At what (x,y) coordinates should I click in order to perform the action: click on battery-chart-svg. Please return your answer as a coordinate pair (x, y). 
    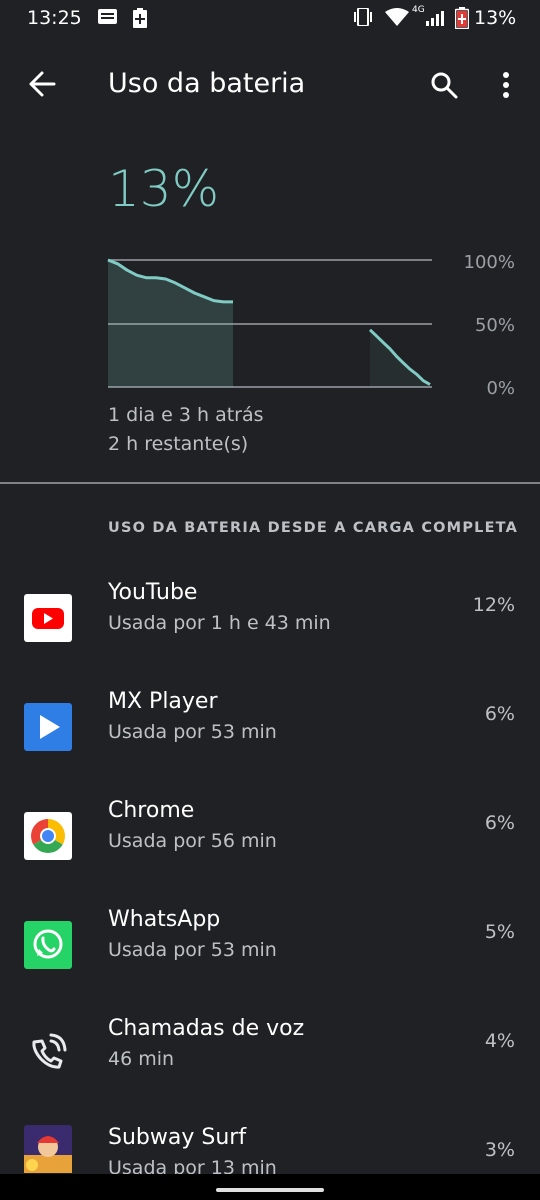
    Looking at the image, I should click on (269, 323).